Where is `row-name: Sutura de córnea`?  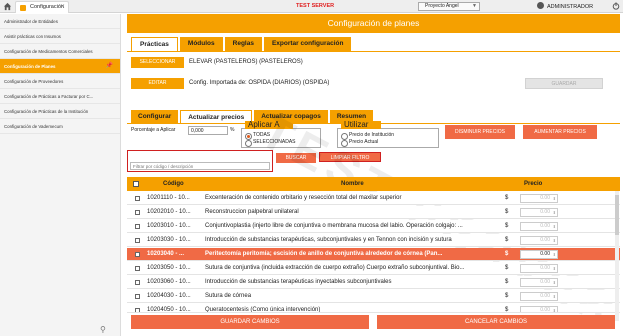
row-name: Sutura de córnea is located at coordinates (228, 296).